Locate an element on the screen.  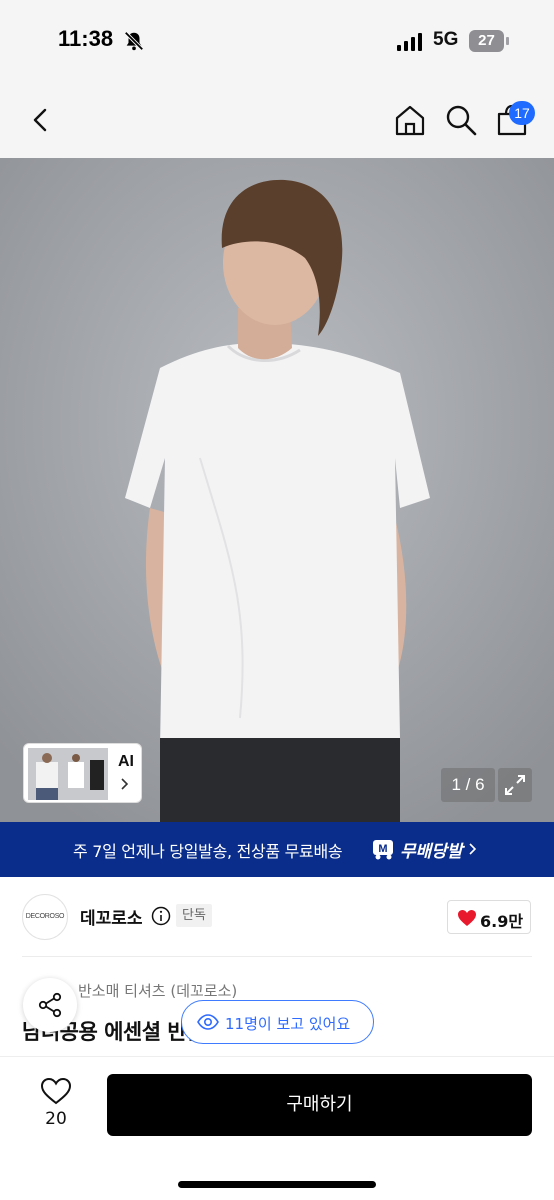
ai-thumbnail-card: AI is located at coordinates (82, 773).